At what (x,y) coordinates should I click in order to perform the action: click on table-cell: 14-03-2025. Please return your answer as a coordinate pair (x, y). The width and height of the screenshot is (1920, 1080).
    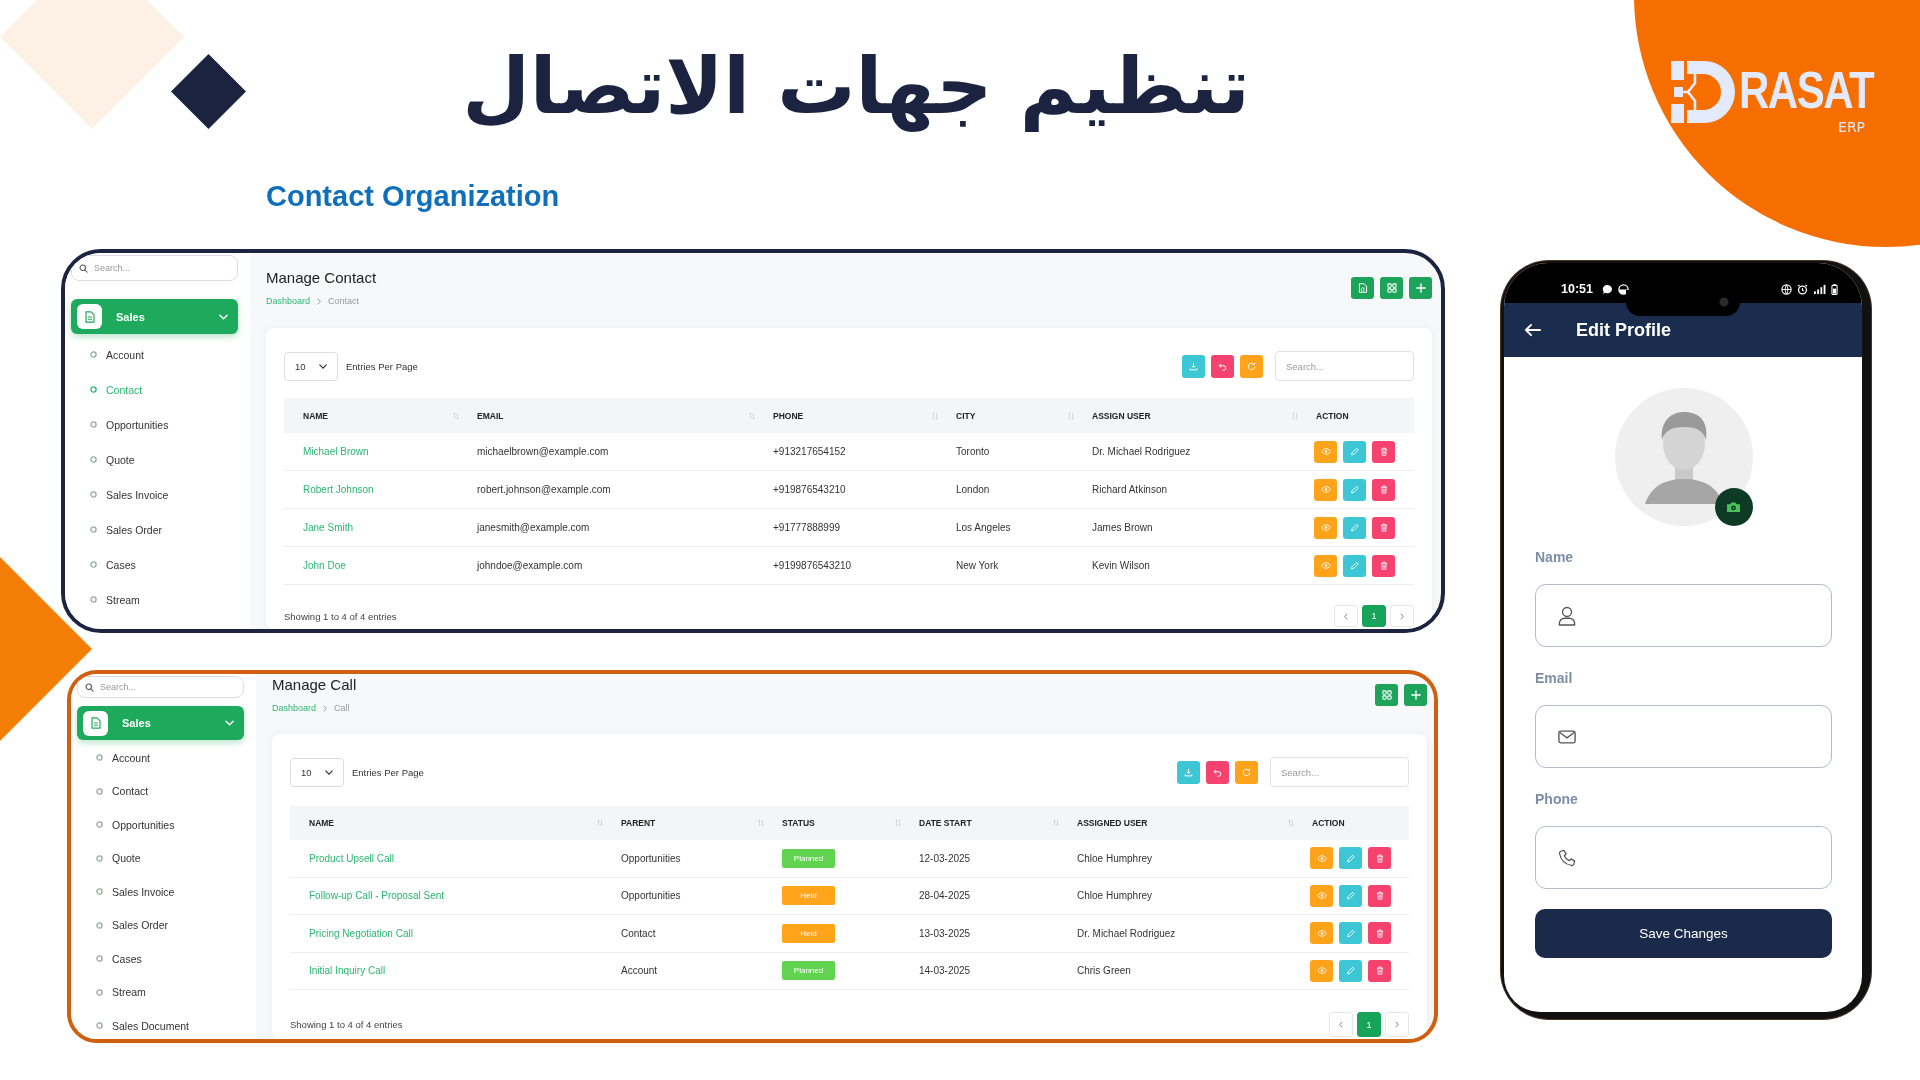
    Looking at the image, I should click on (945, 971).